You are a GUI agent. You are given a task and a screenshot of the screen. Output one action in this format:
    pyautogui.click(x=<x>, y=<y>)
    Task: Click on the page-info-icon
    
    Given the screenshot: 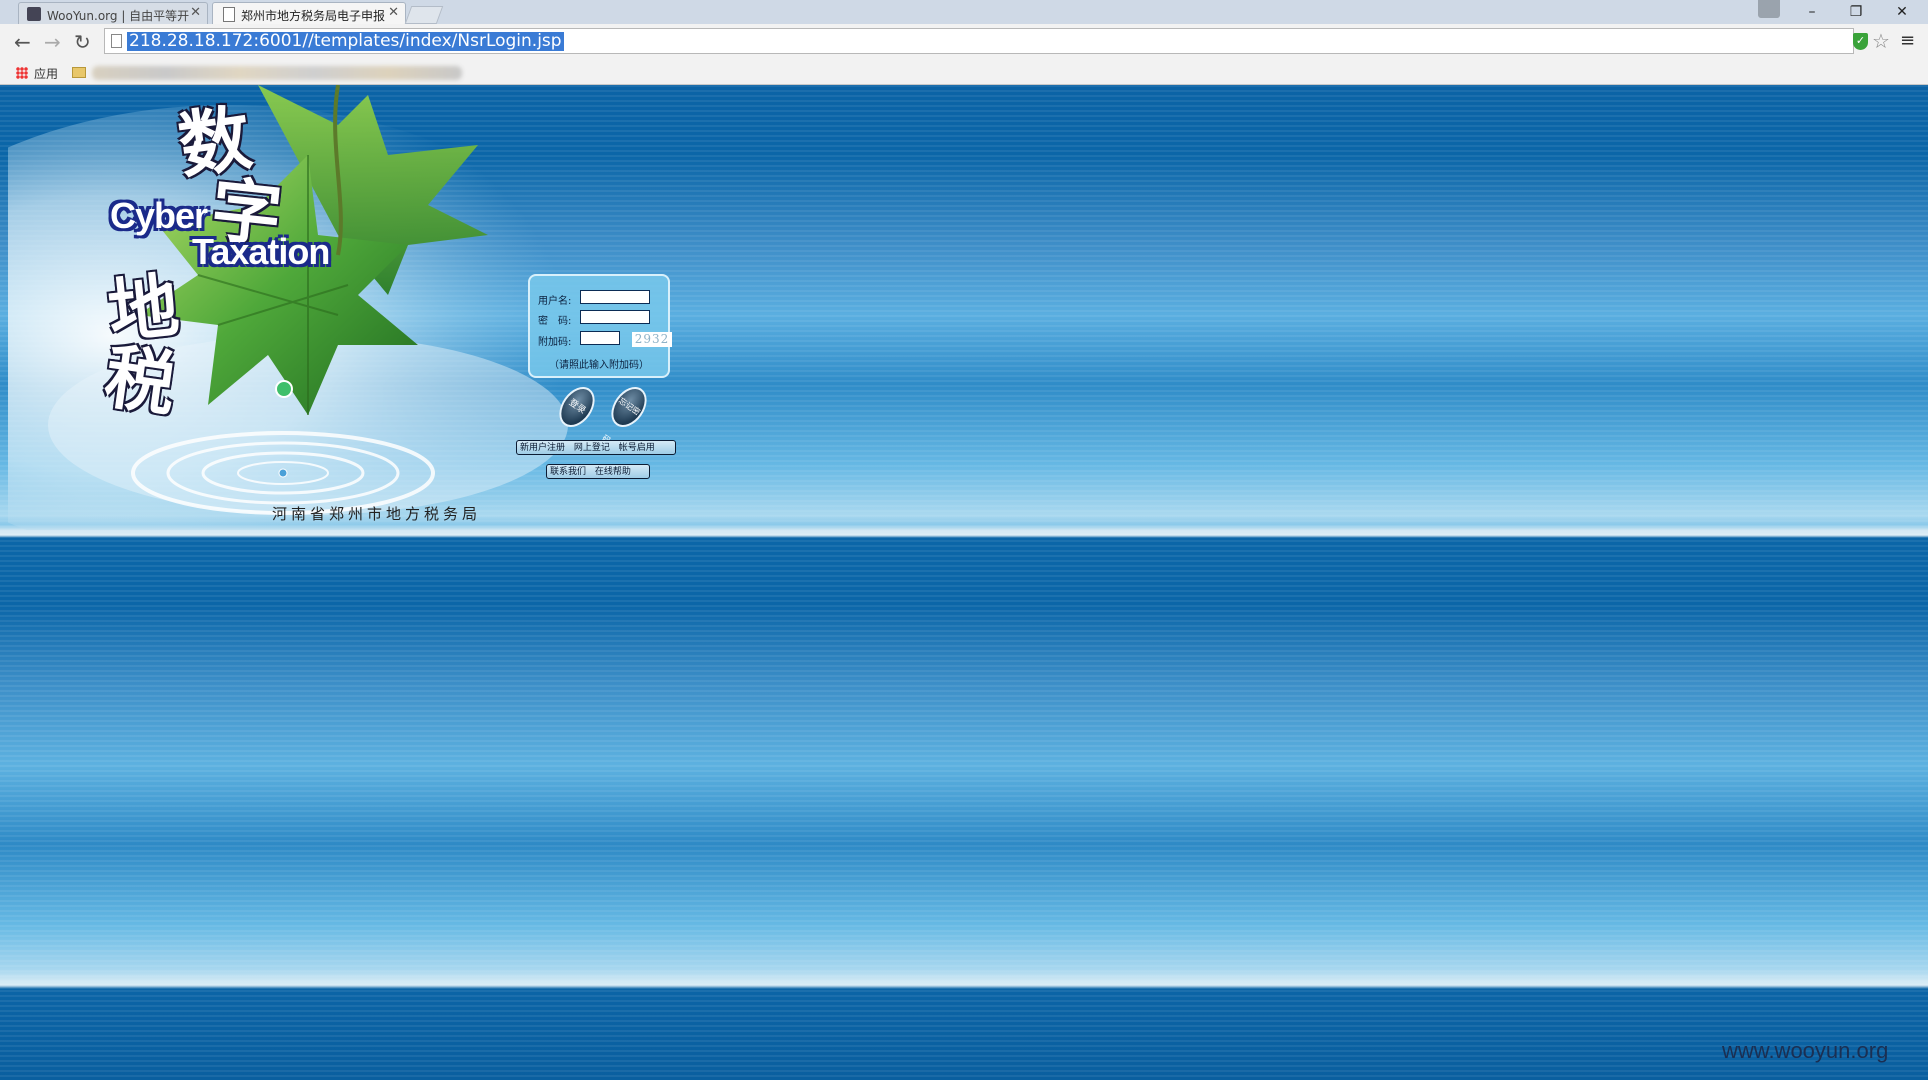 What is the action you would take?
    pyautogui.click(x=116, y=41)
    